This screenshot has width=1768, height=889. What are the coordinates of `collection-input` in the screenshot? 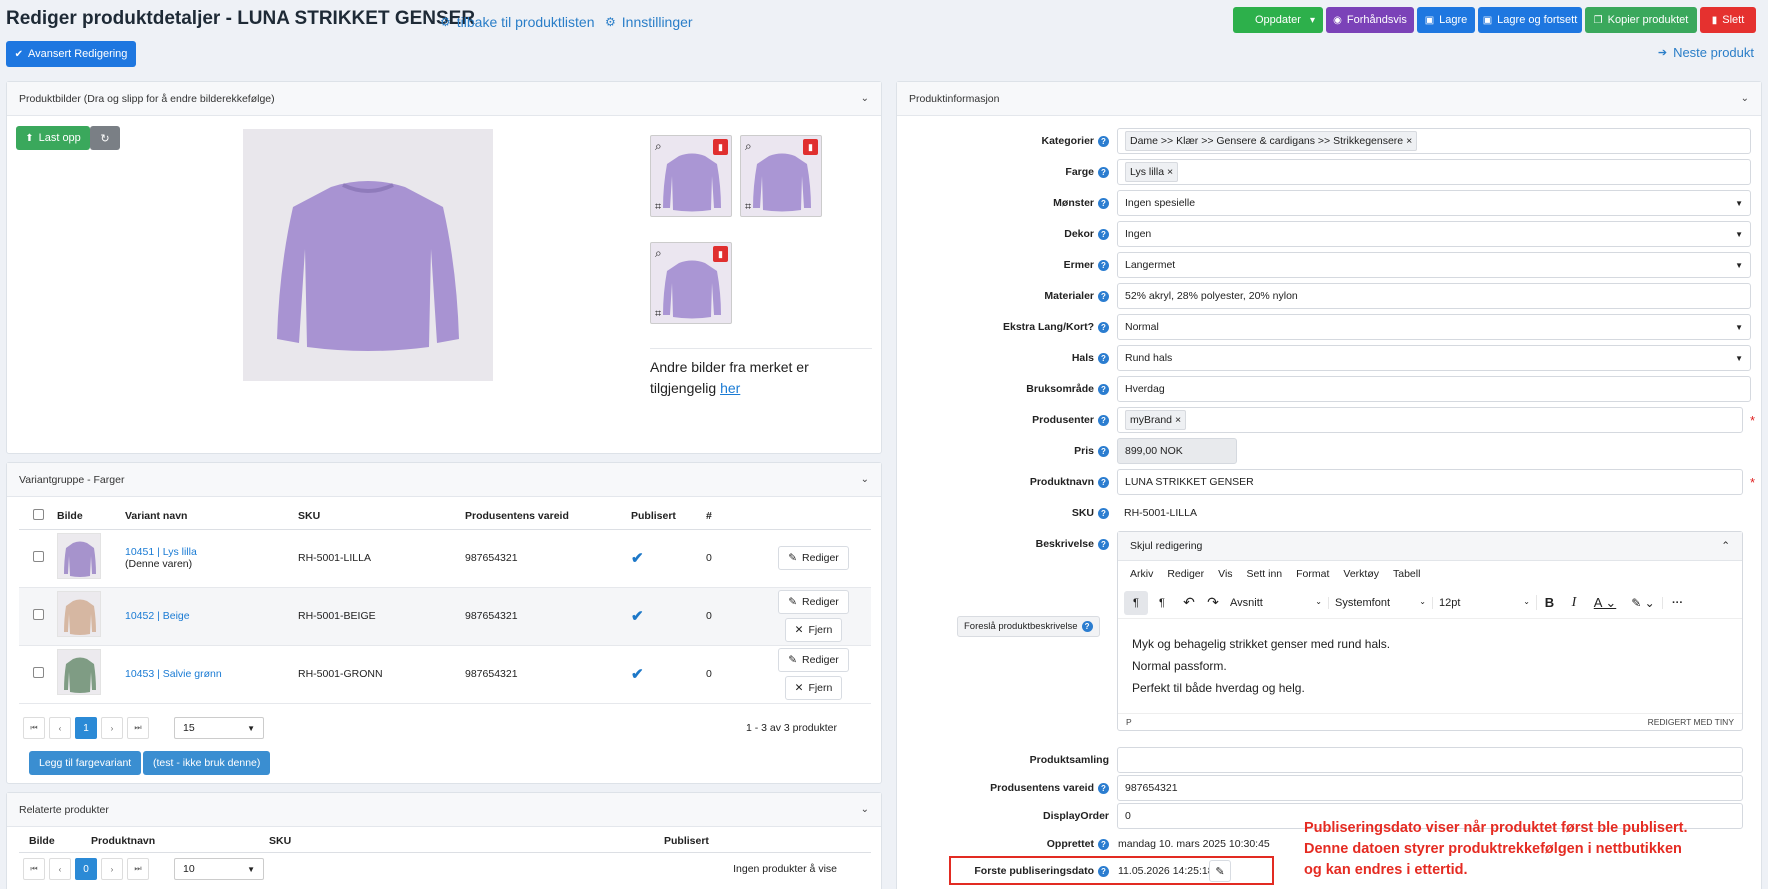 It's located at (1430, 760).